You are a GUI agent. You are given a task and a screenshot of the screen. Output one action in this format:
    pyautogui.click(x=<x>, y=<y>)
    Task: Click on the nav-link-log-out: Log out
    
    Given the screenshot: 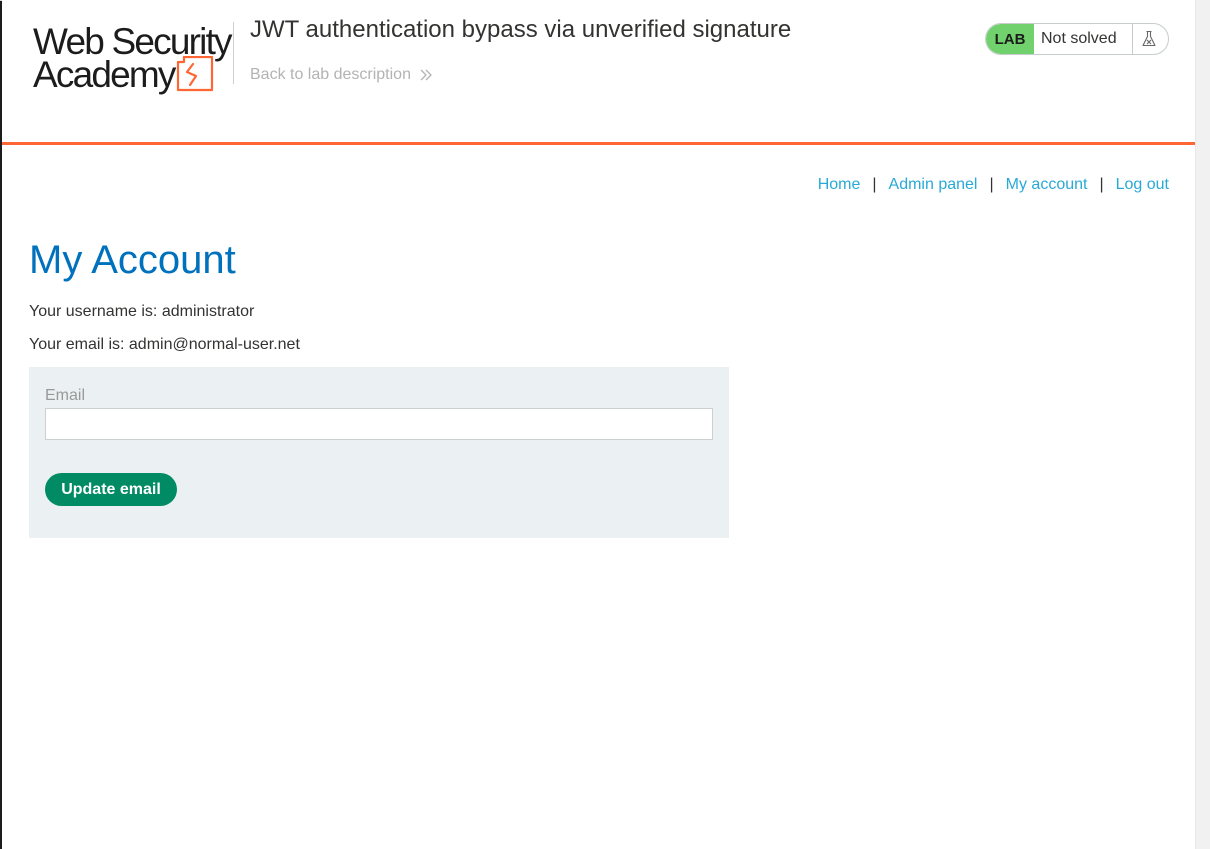 What is the action you would take?
    pyautogui.click(x=1142, y=185)
    